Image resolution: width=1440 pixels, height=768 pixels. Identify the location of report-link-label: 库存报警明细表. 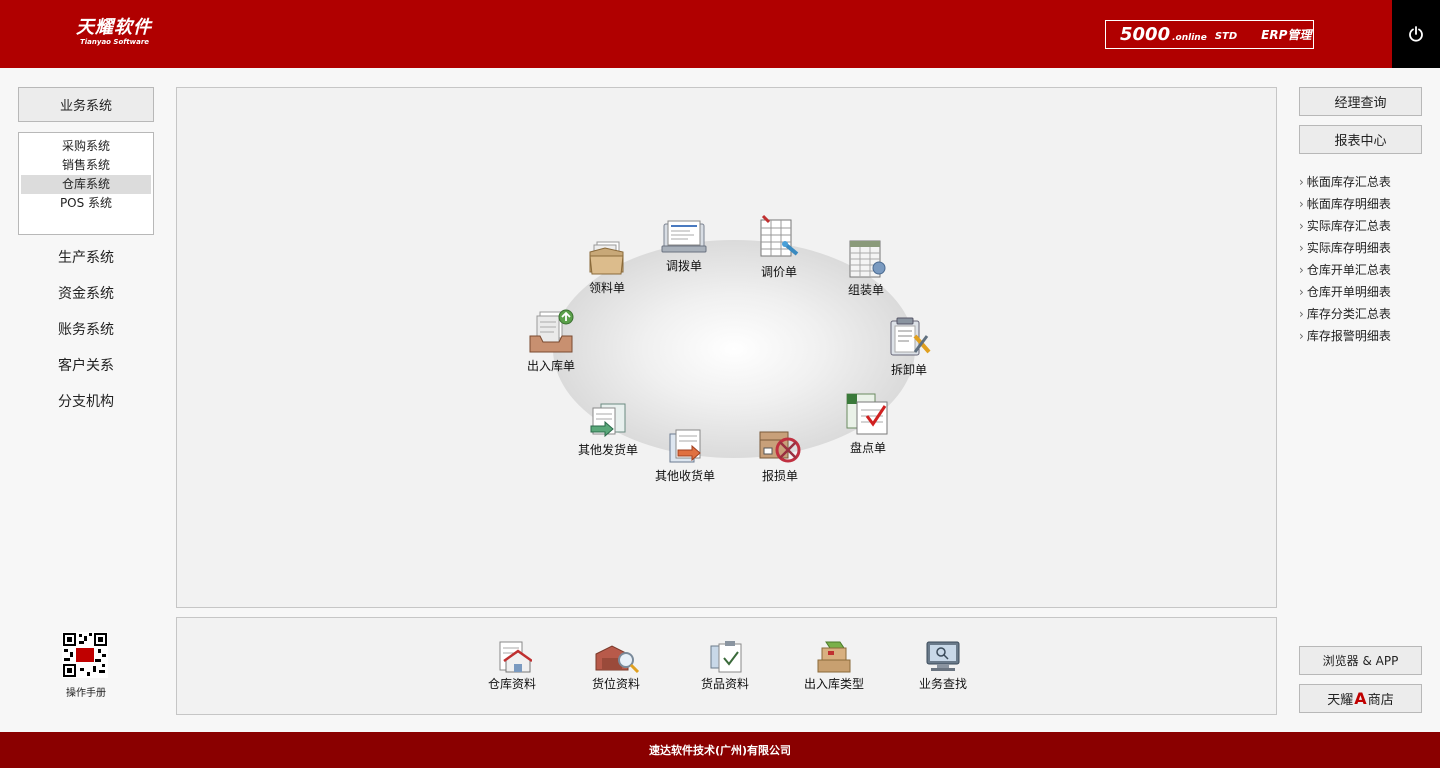
(1348, 336).